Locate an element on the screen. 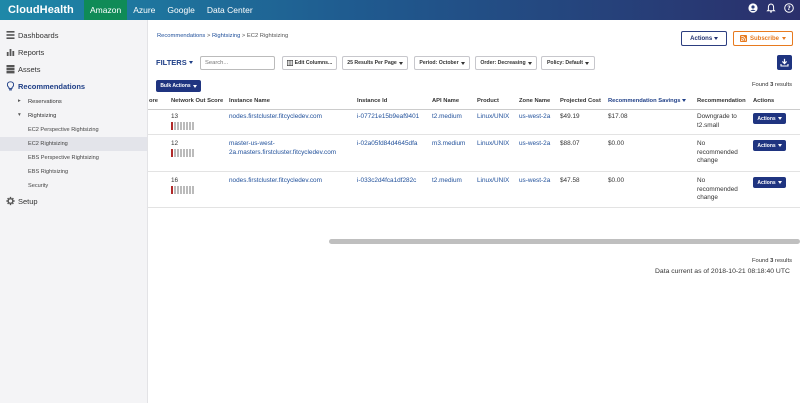  savings-value: $17.08 is located at coordinates (618, 116).